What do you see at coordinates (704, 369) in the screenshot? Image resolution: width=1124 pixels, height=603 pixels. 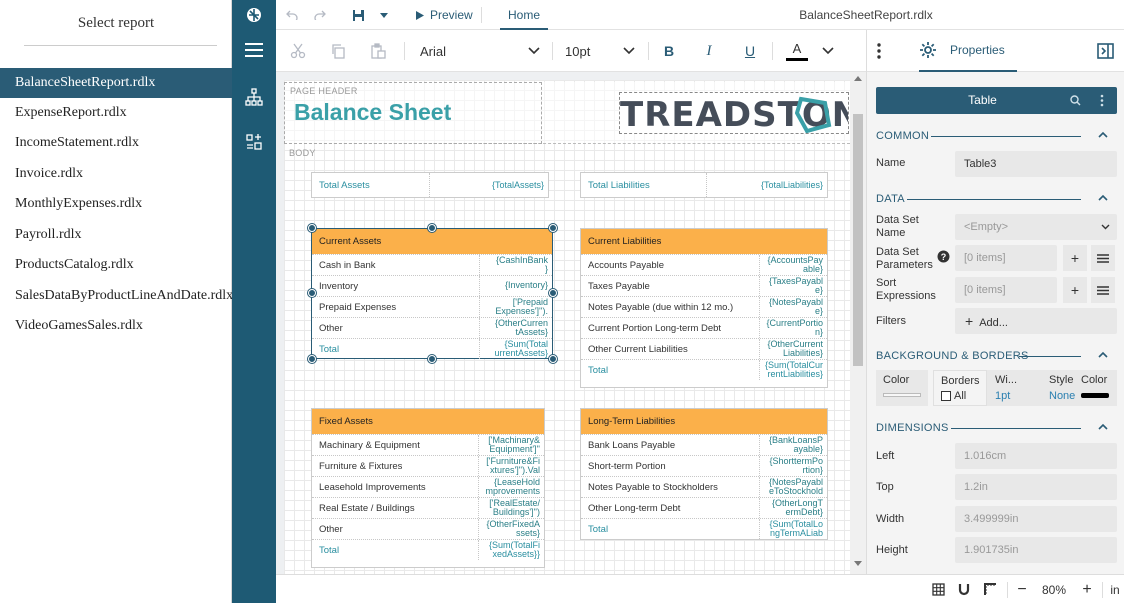 I see `table-total-row: Total {Sum(TotalCur rentLiabilities}` at bounding box center [704, 369].